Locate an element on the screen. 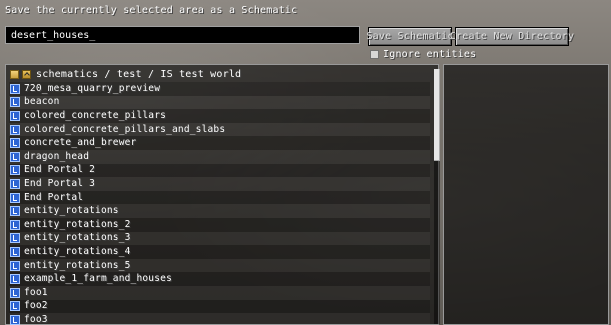 This screenshot has width=611, height=325. schematic-list-item: beacon is located at coordinates (219, 103).